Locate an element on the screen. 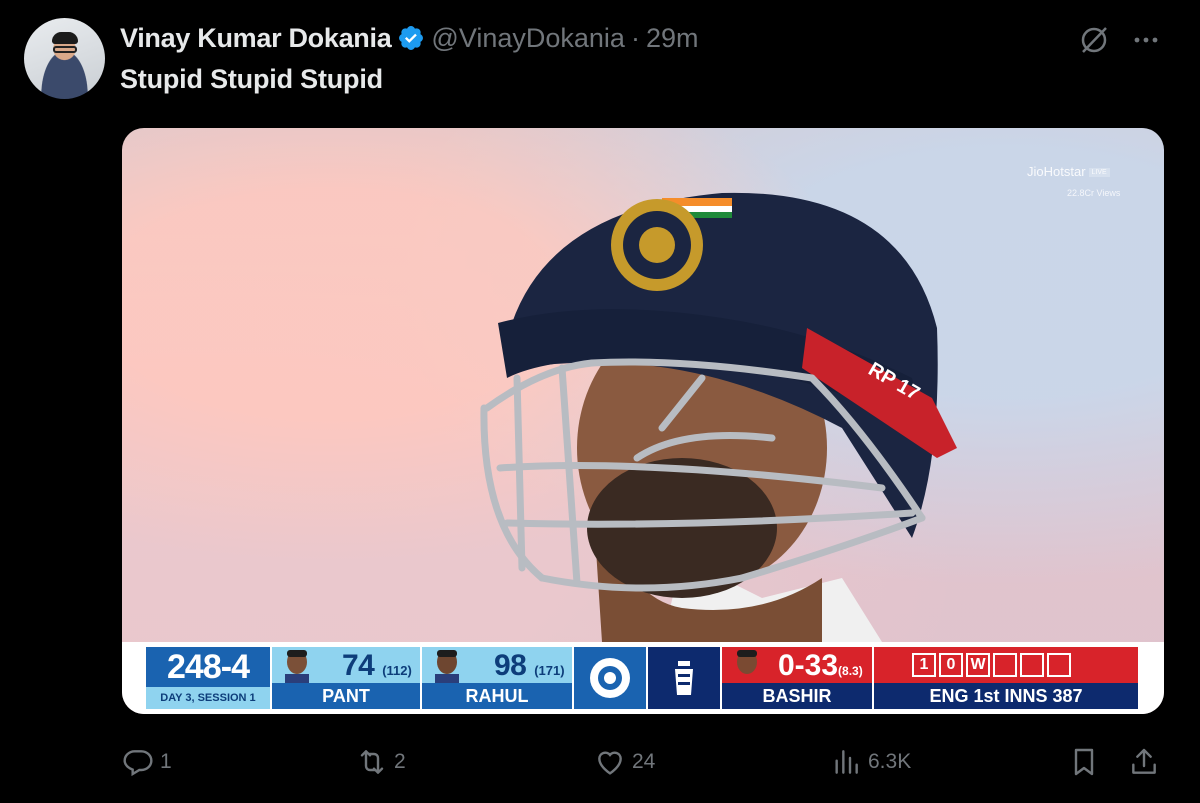 The width and height of the screenshot is (1200, 803). ecb-logo-icon is located at coordinates (684, 678).